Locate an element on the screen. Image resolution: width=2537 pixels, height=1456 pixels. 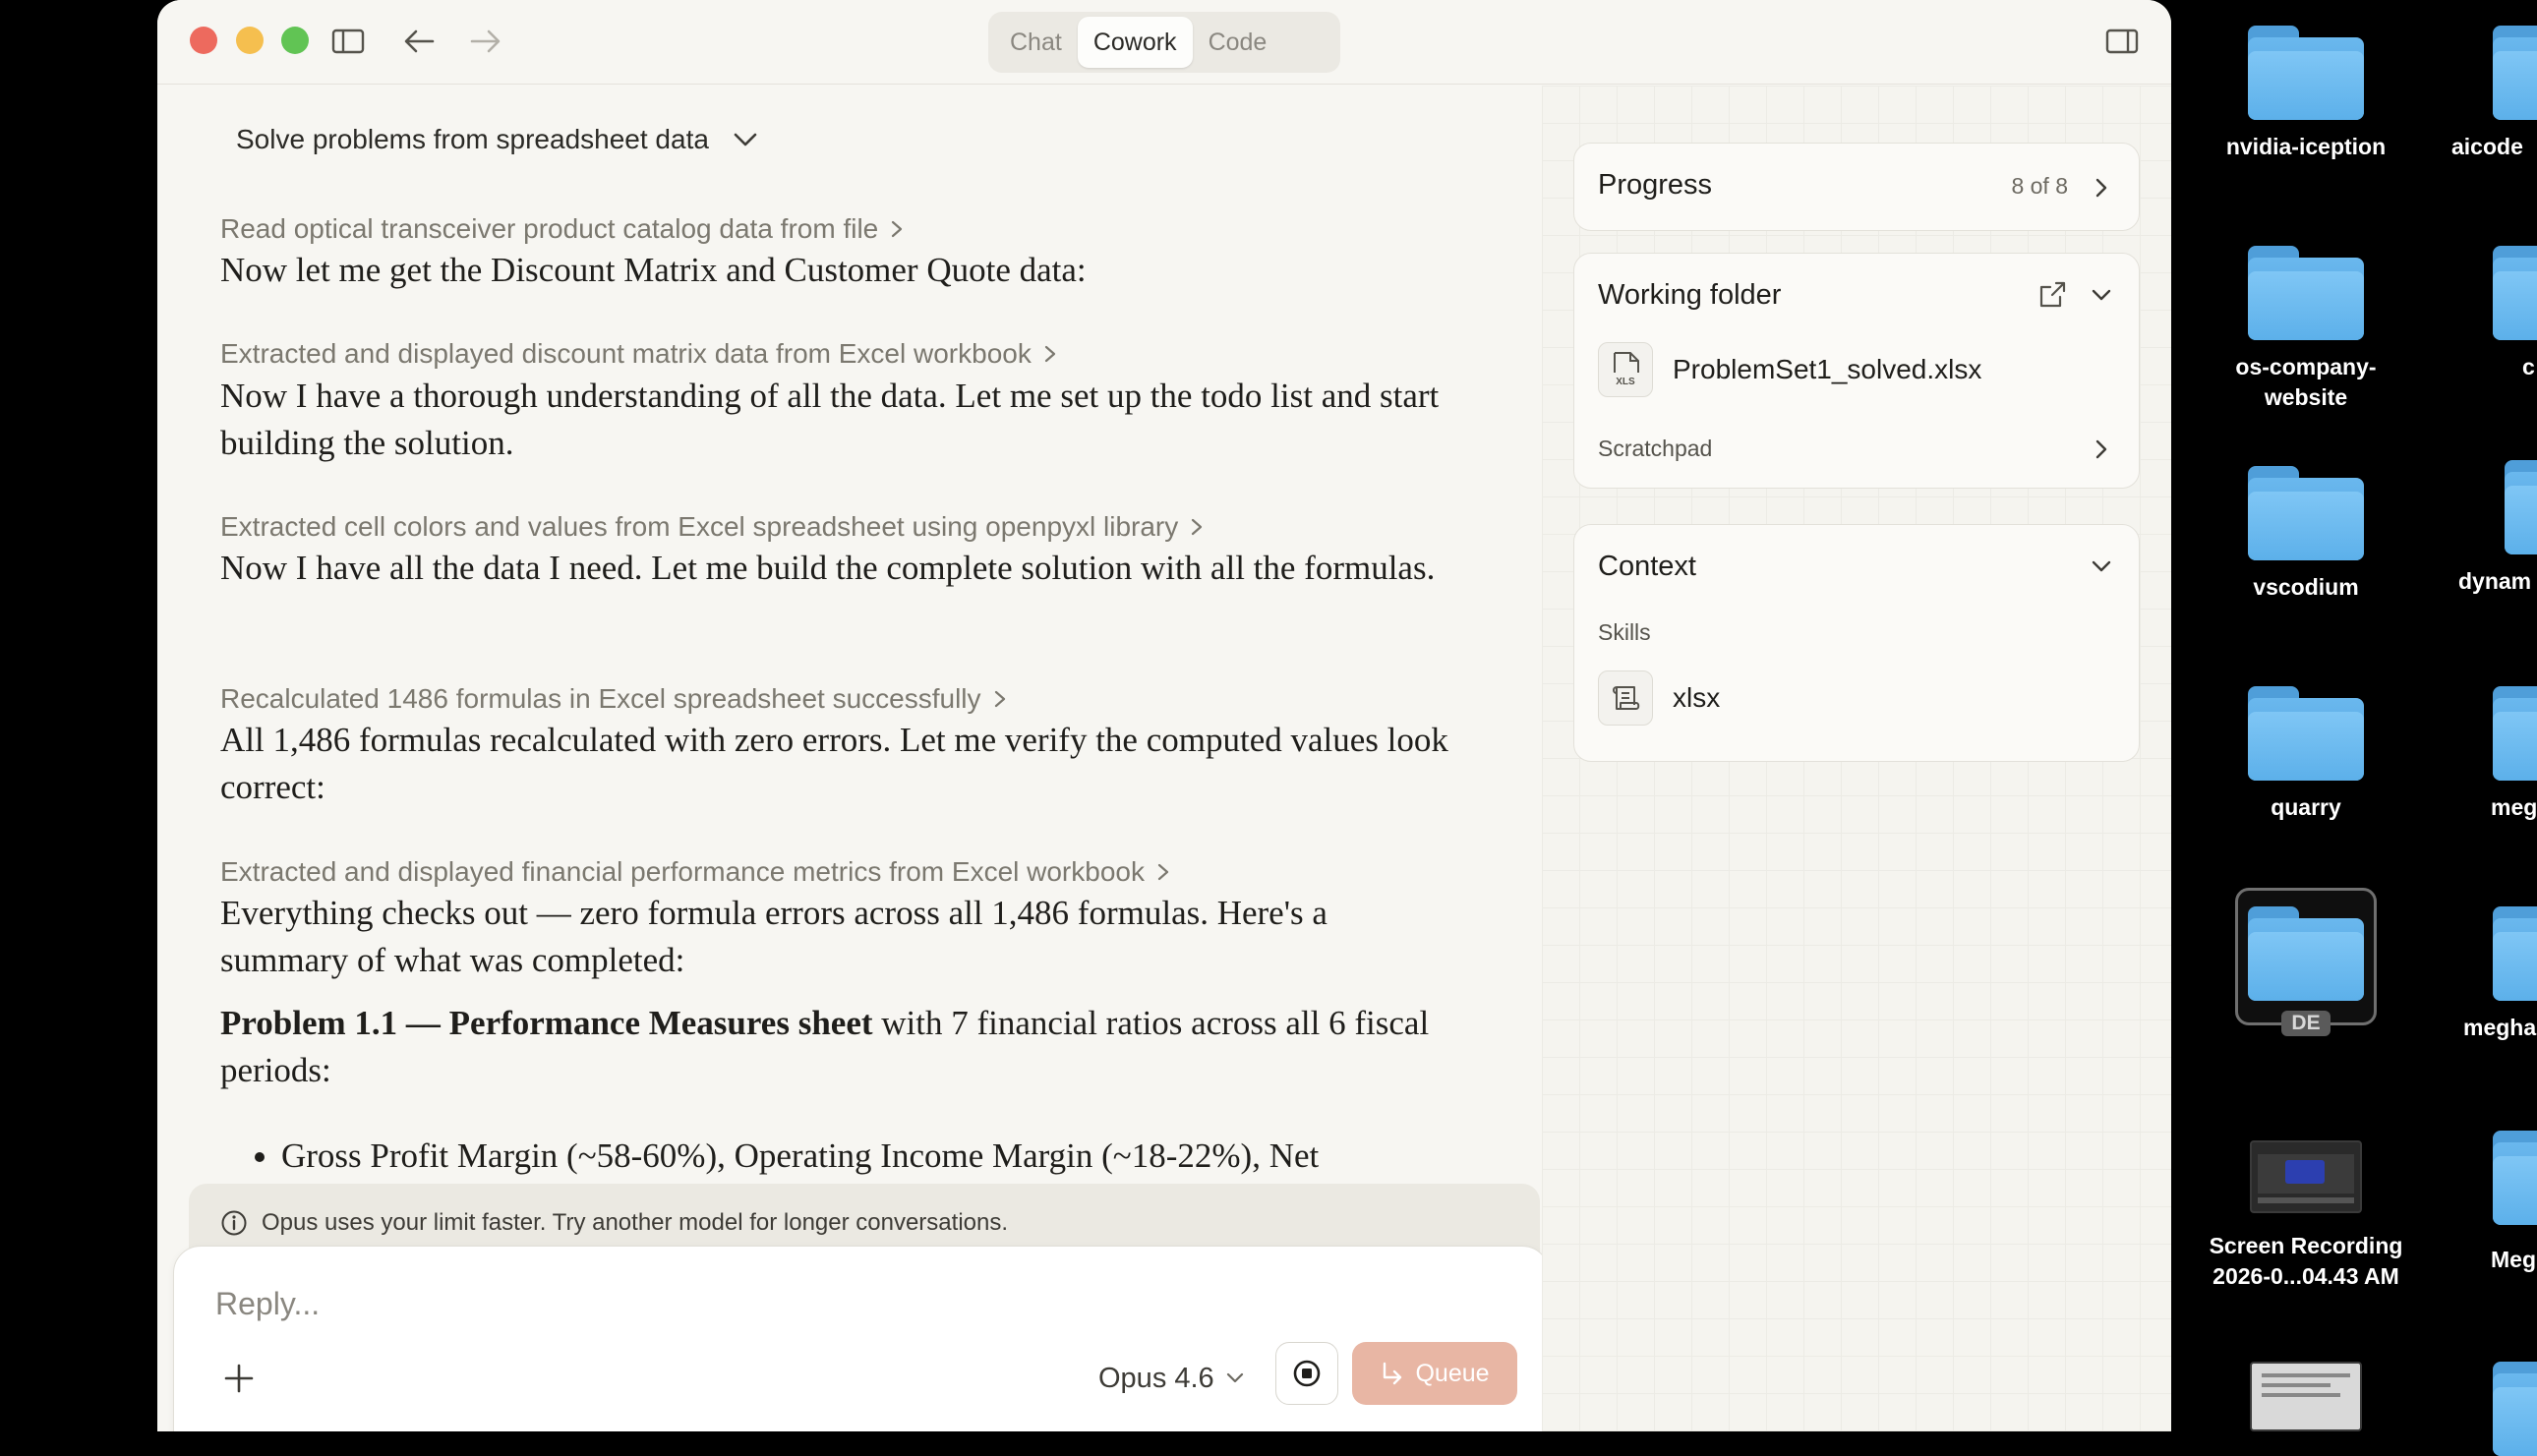
file-item: XLS ProblemSet1_solved.xlsx is located at coordinates (1789, 369).